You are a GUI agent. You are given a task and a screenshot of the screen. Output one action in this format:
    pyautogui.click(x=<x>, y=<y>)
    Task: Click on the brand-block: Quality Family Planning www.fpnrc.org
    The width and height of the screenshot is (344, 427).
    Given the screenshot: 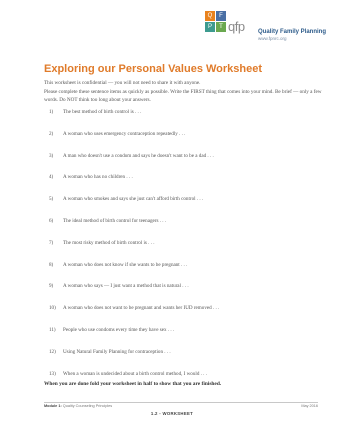 What is the action you would take?
    pyautogui.click(x=300, y=35)
    